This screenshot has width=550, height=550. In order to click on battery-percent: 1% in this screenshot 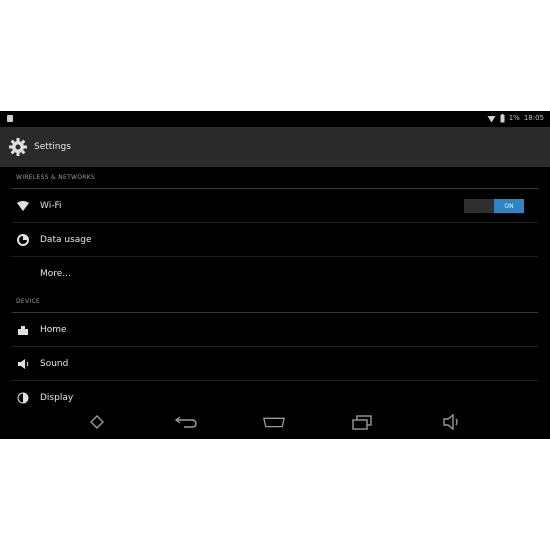, I will do `click(514, 118)`.